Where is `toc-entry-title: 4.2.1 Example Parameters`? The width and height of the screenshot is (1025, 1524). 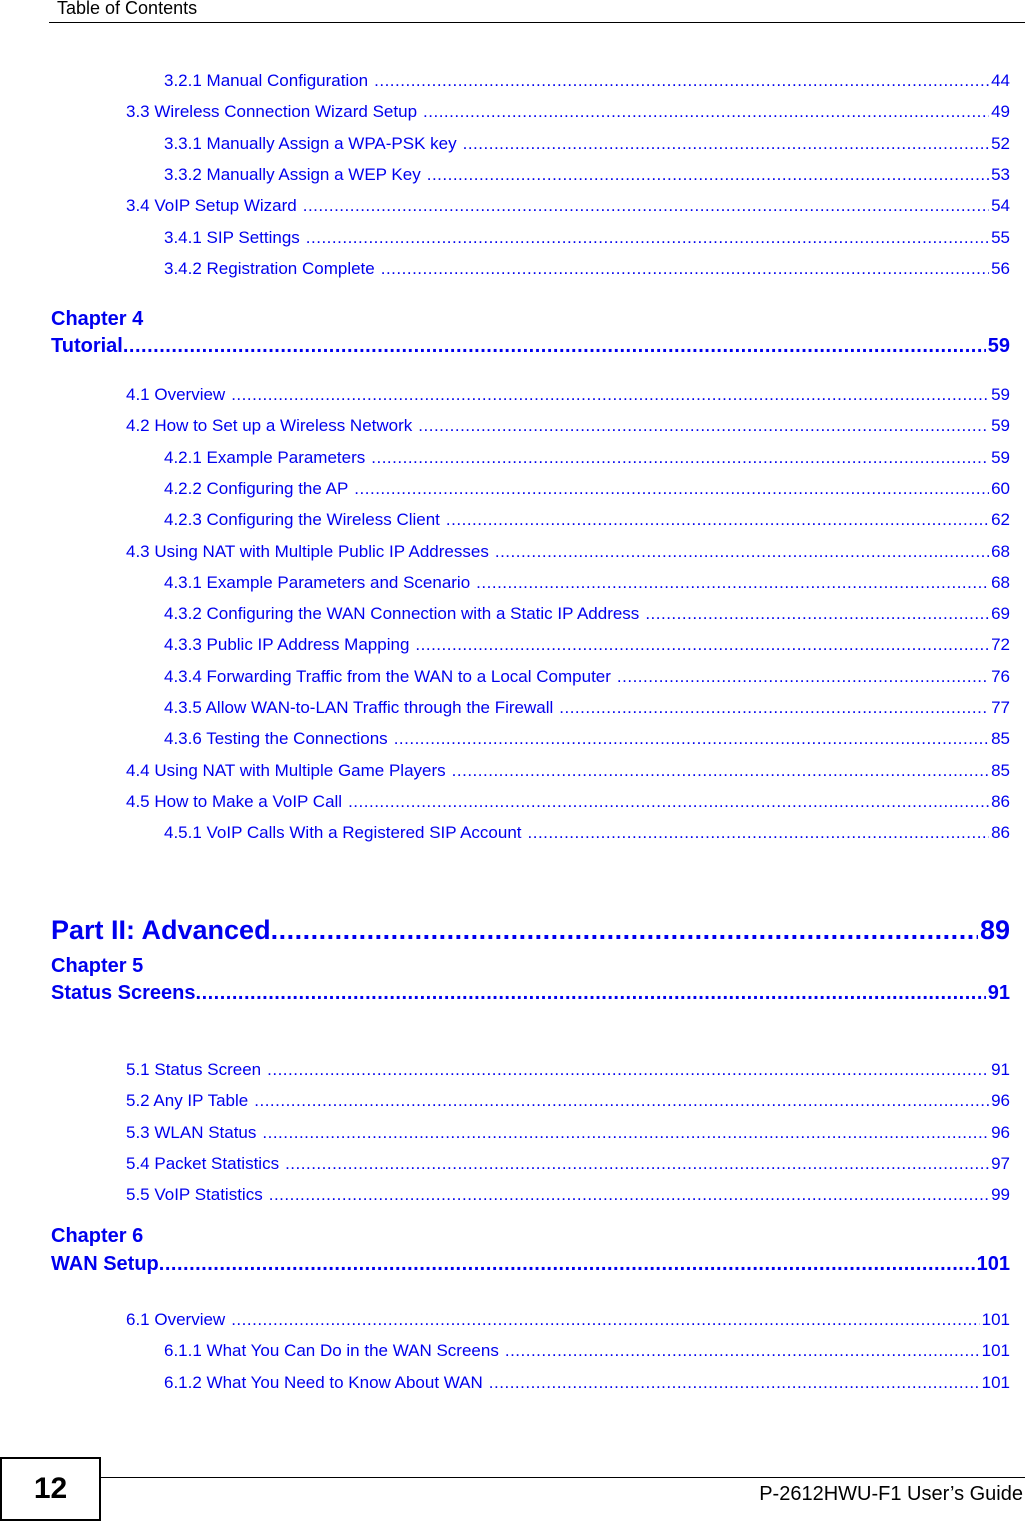 toc-entry-title: 4.2.1 Example Parameters is located at coordinates (267, 458).